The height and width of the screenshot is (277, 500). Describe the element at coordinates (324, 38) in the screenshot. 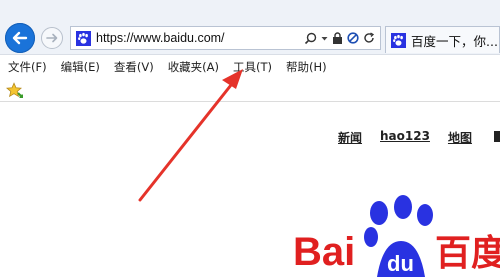

I see `dropdown-icon` at that location.